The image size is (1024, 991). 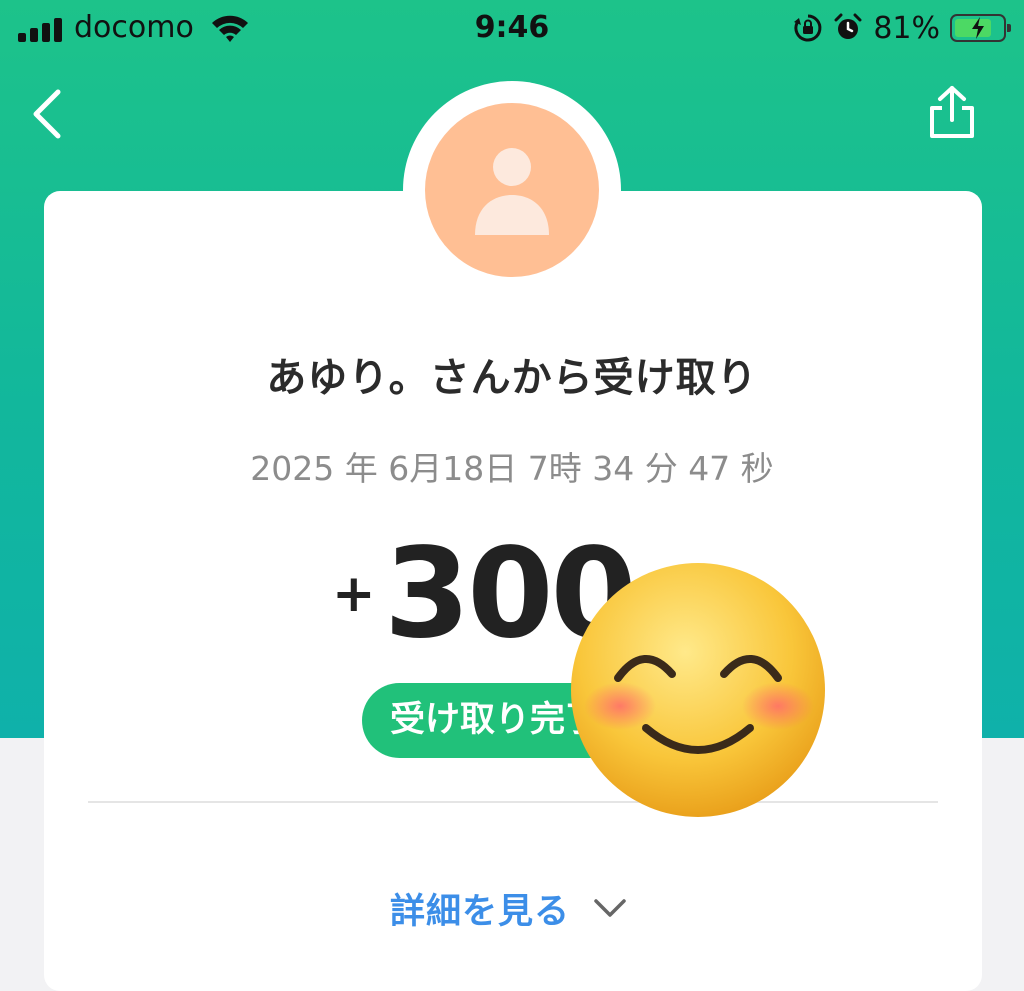 I want to click on transaction-datetime: 2025 年 6月18日 7時 34 分 47 秒, so click(x=512, y=468).